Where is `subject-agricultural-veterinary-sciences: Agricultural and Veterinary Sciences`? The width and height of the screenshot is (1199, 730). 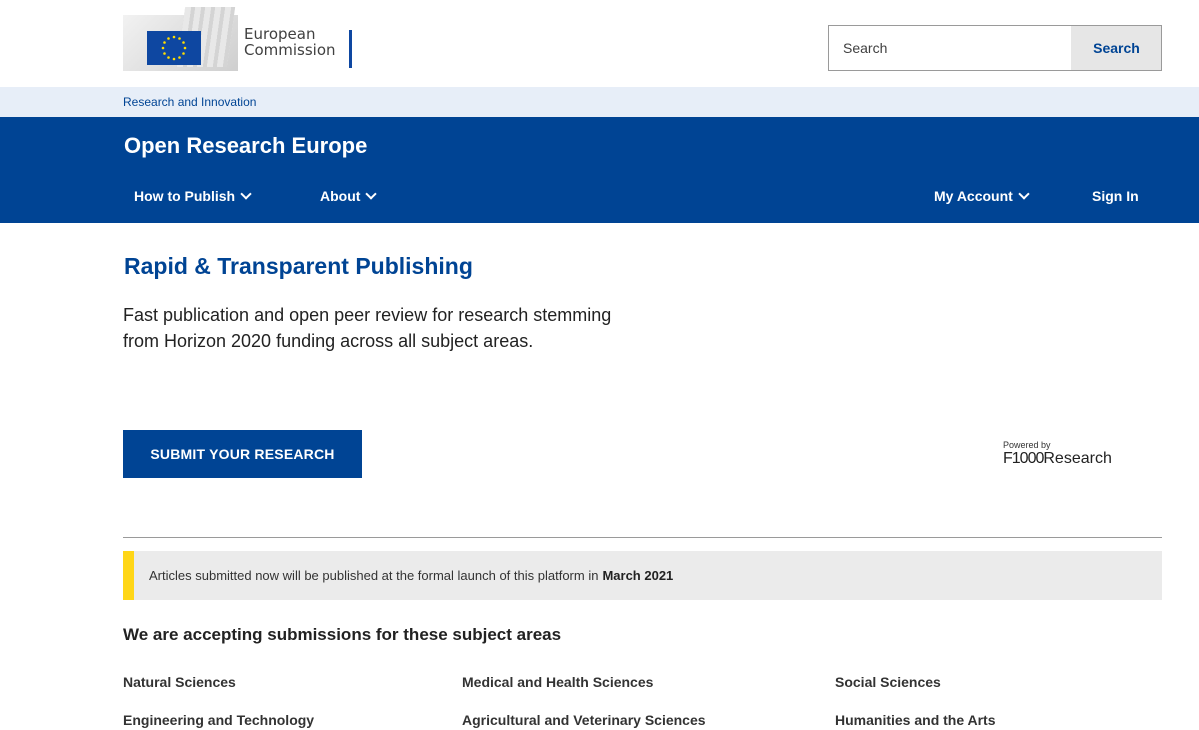
subject-agricultural-veterinary-sciences: Agricultural and Veterinary Sciences is located at coordinates (584, 720).